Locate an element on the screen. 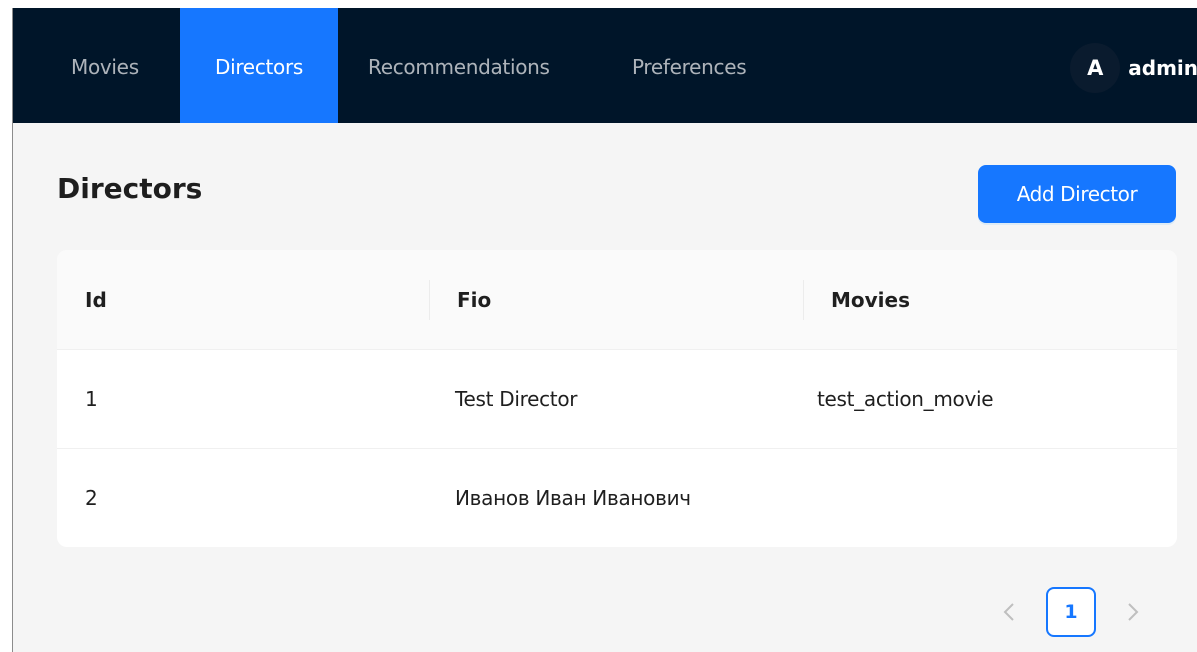 This screenshot has height=652, width=1197. chevron-left-icon is located at coordinates (1009, 612).